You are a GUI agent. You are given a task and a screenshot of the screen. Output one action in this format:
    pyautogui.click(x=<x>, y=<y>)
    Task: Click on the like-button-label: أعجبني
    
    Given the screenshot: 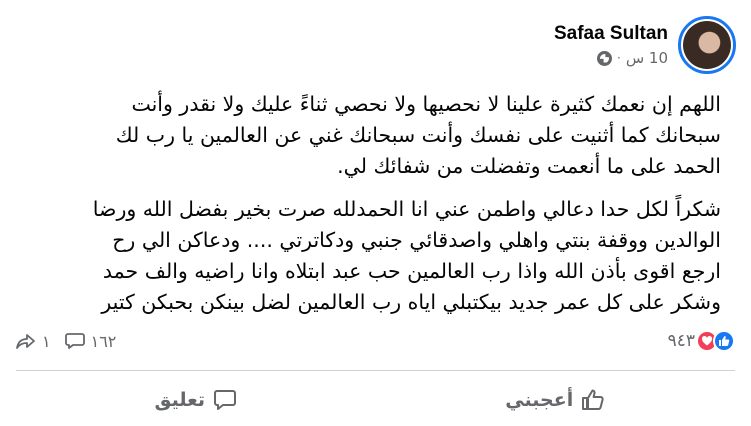 What is the action you would take?
    pyautogui.click(x=539, y=400)
    